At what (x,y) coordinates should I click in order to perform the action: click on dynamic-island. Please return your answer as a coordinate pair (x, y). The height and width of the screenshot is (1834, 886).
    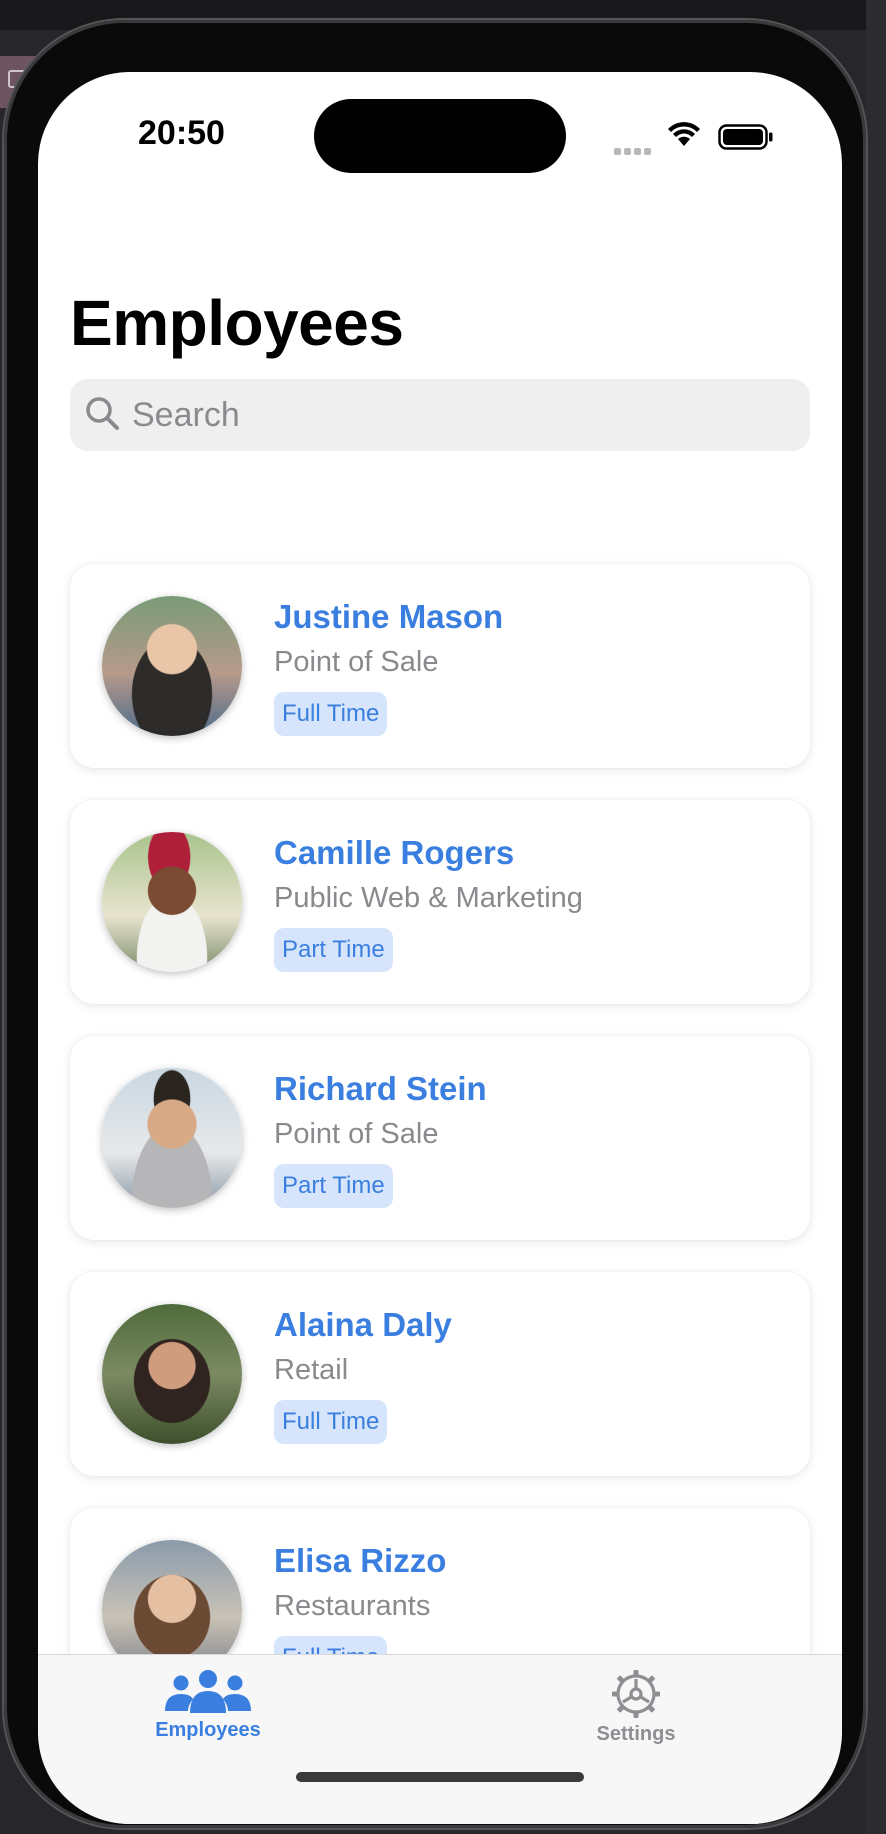
    Looking at the image, I should click on (440, 136).